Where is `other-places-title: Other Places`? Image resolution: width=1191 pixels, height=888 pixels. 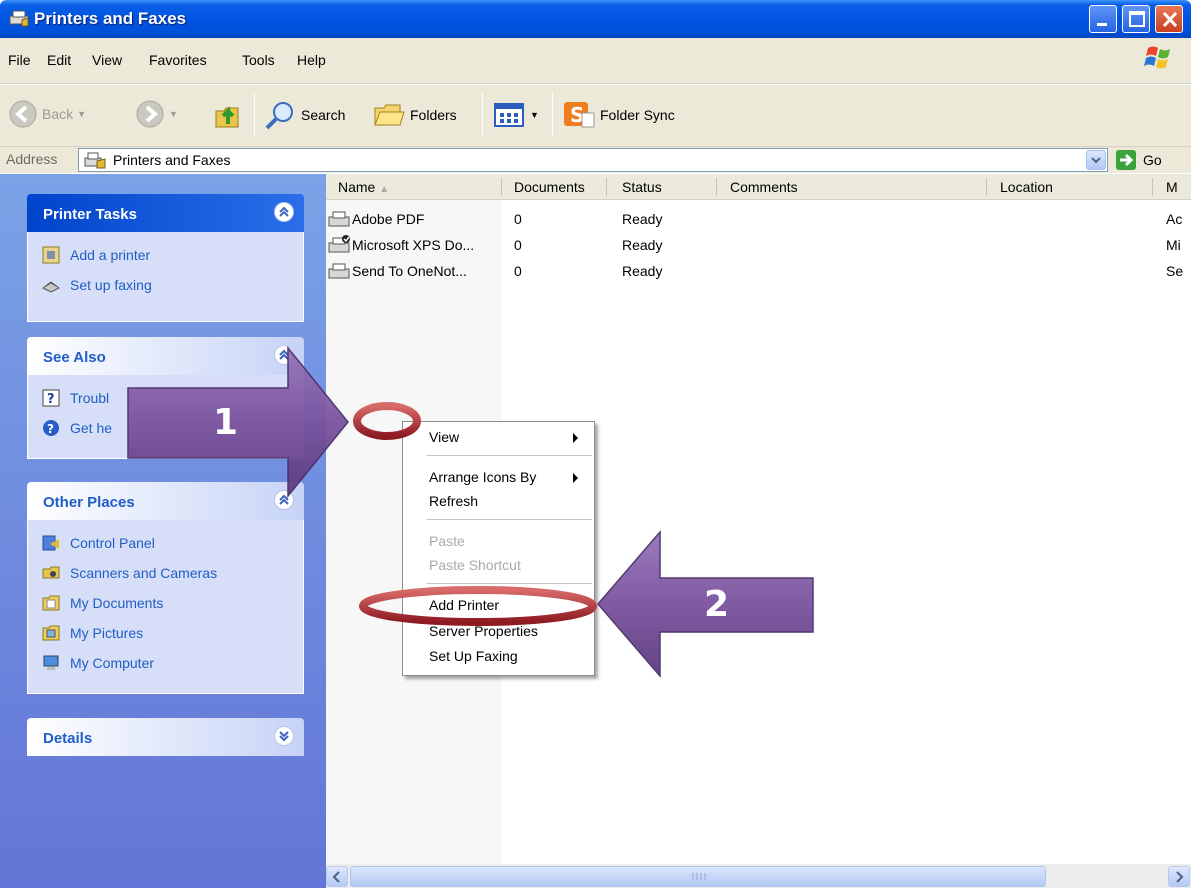
other-places-title: Other Places is located at coordinates (89, 502).